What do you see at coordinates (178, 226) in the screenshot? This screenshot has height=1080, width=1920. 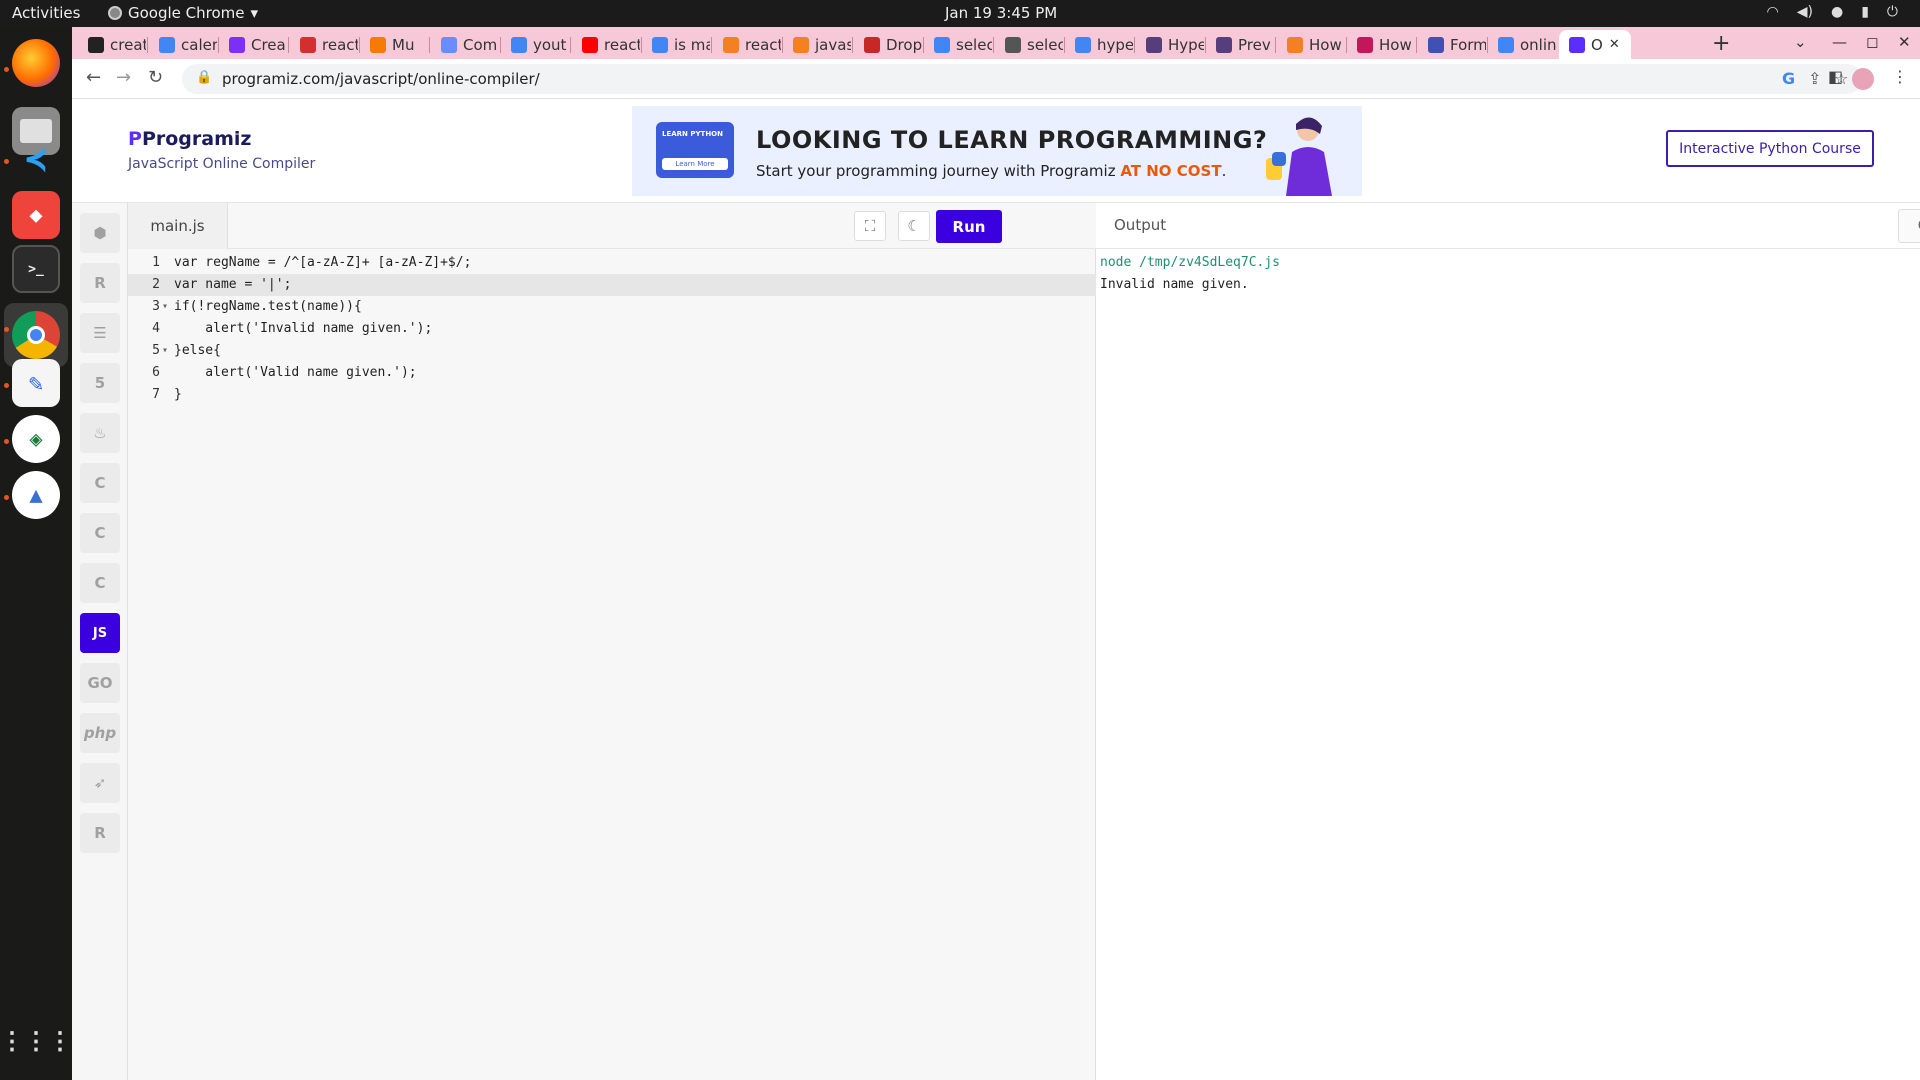 I see `file-tab: main.js` at bounding box center [178, 226].